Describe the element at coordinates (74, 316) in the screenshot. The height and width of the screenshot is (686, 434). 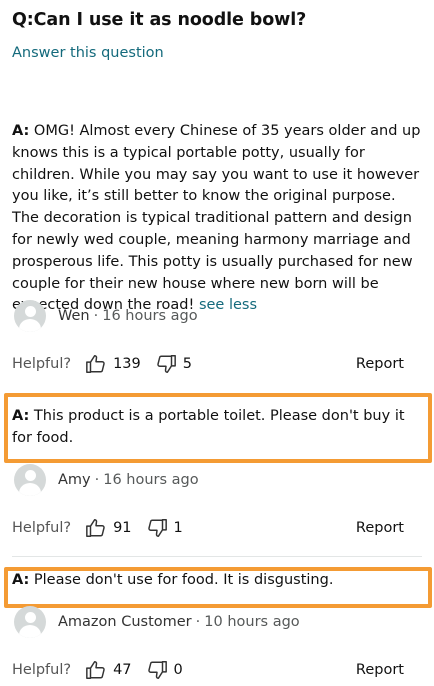
I see `author-name: Wen` at that location.